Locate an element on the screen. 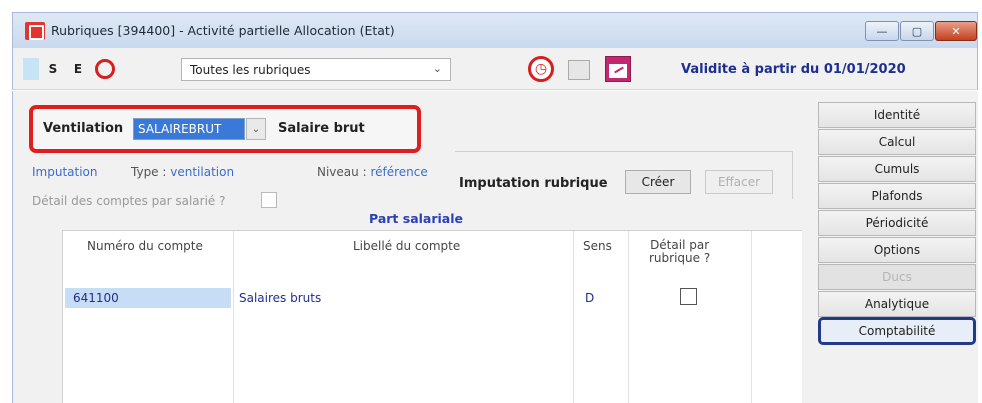  calendar-button is located at coordinates (618, 69).